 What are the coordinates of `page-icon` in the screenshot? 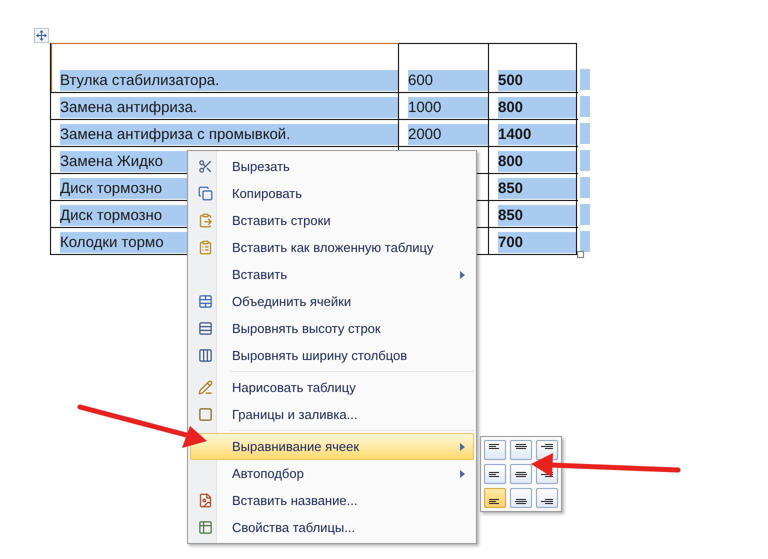 It's located at (205, 414).